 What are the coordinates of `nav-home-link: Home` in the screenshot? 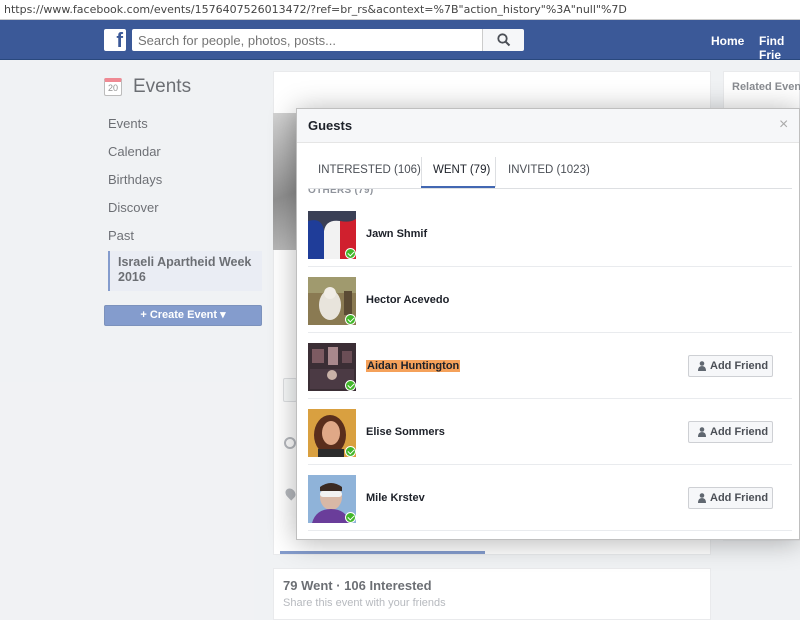 It's located at (727, 41).